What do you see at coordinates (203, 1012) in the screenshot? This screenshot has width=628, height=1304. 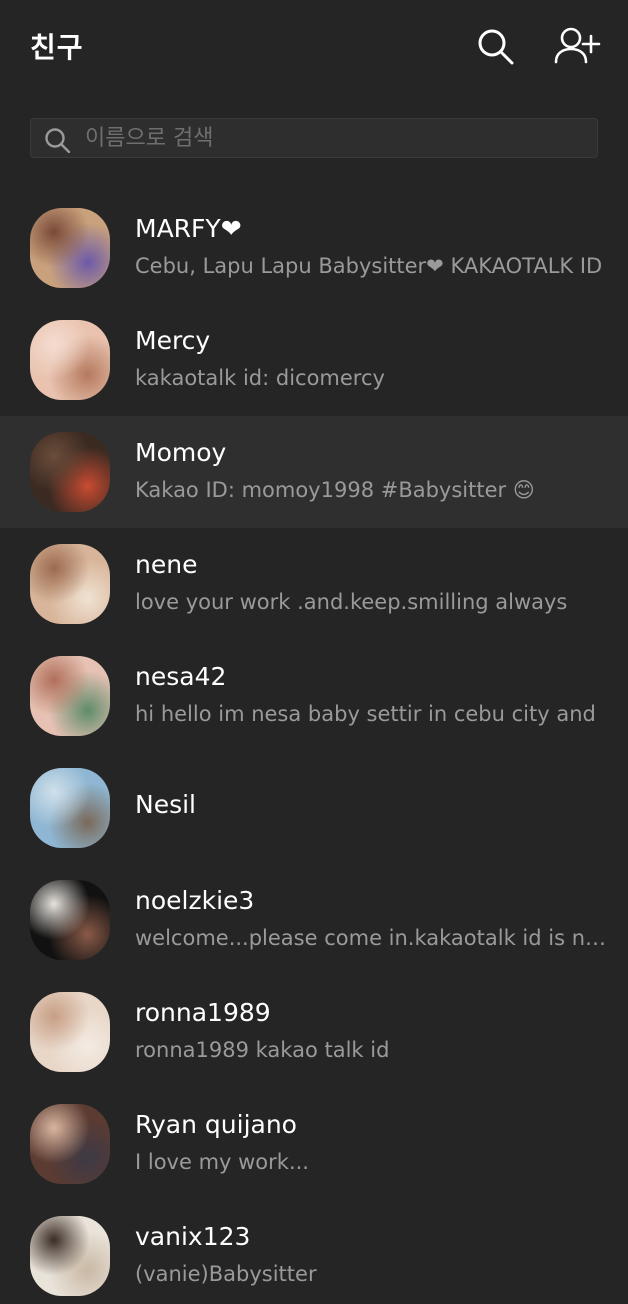 I see `friend-name: ronna1989` at bounding box center [203, 1012].